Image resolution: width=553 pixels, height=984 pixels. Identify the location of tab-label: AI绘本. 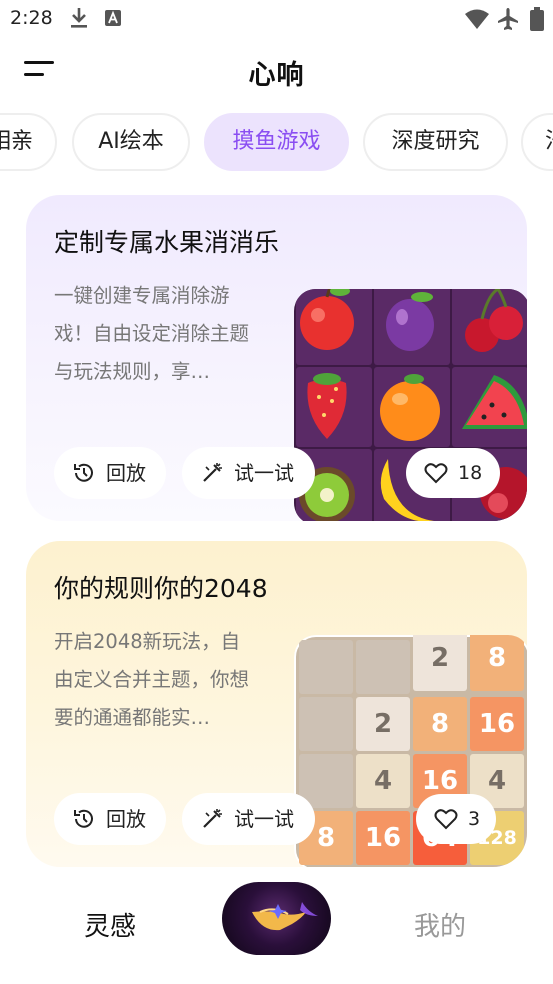
(131, 141).